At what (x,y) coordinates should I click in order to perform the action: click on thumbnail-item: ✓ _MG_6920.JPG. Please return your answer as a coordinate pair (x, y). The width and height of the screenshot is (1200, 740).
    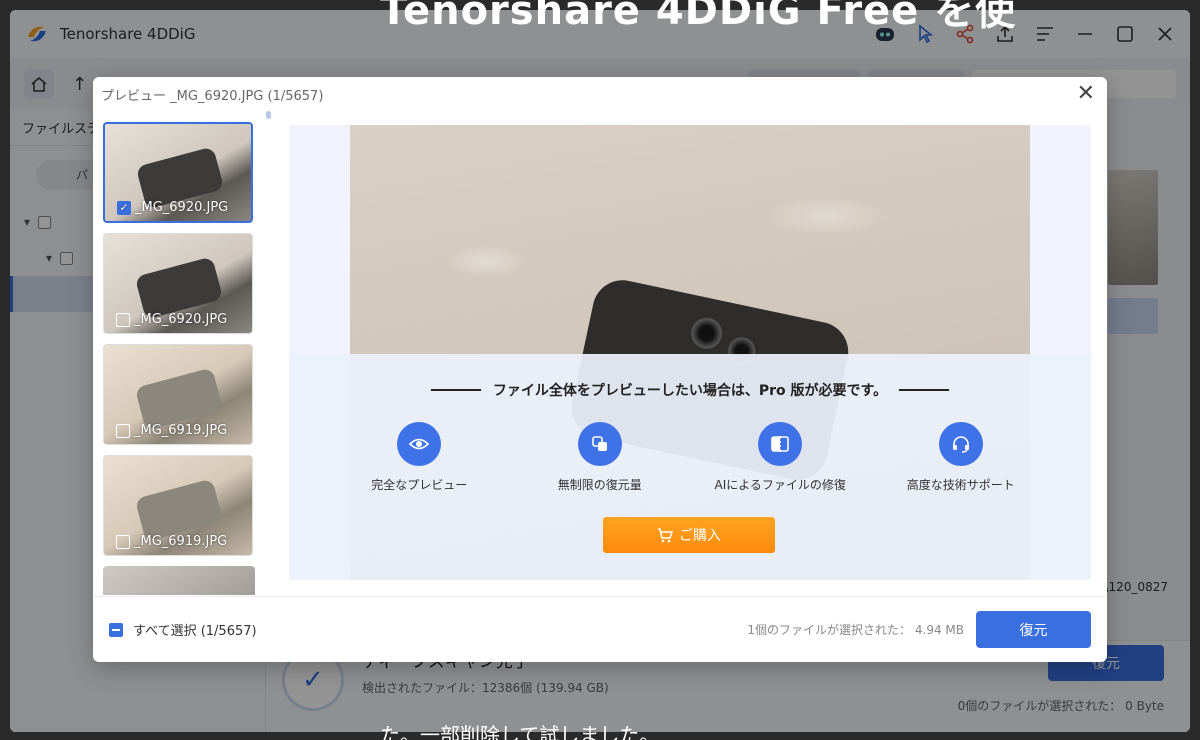
    Looking at the image, I should click on (178, 172).